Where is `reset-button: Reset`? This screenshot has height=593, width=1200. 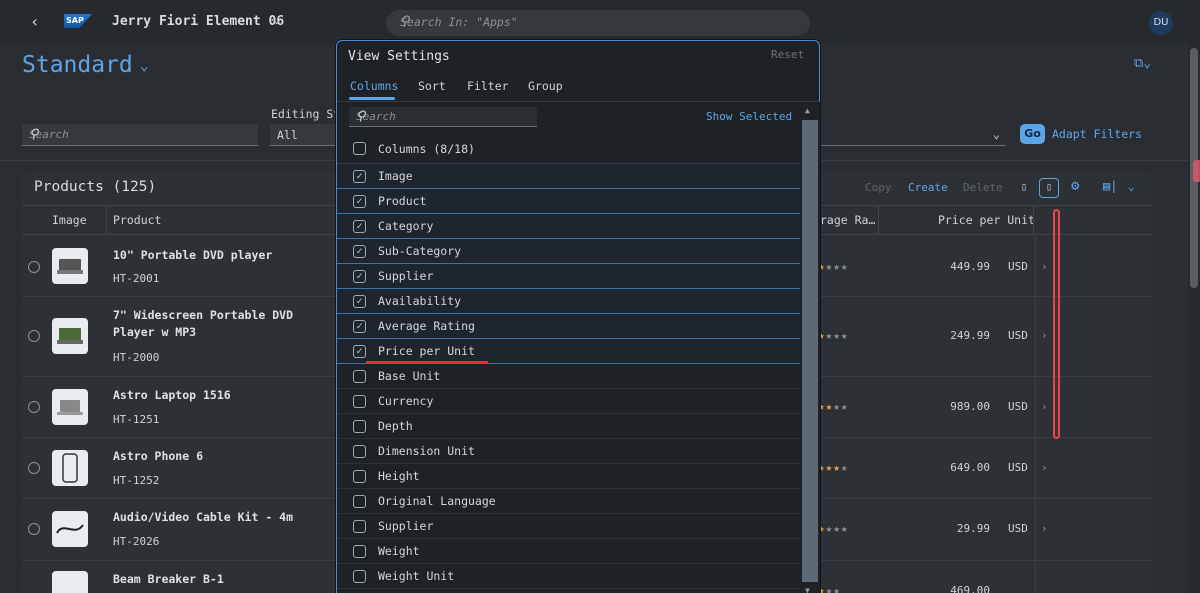
reset-button: Reset is located at coordinates (787, 54).